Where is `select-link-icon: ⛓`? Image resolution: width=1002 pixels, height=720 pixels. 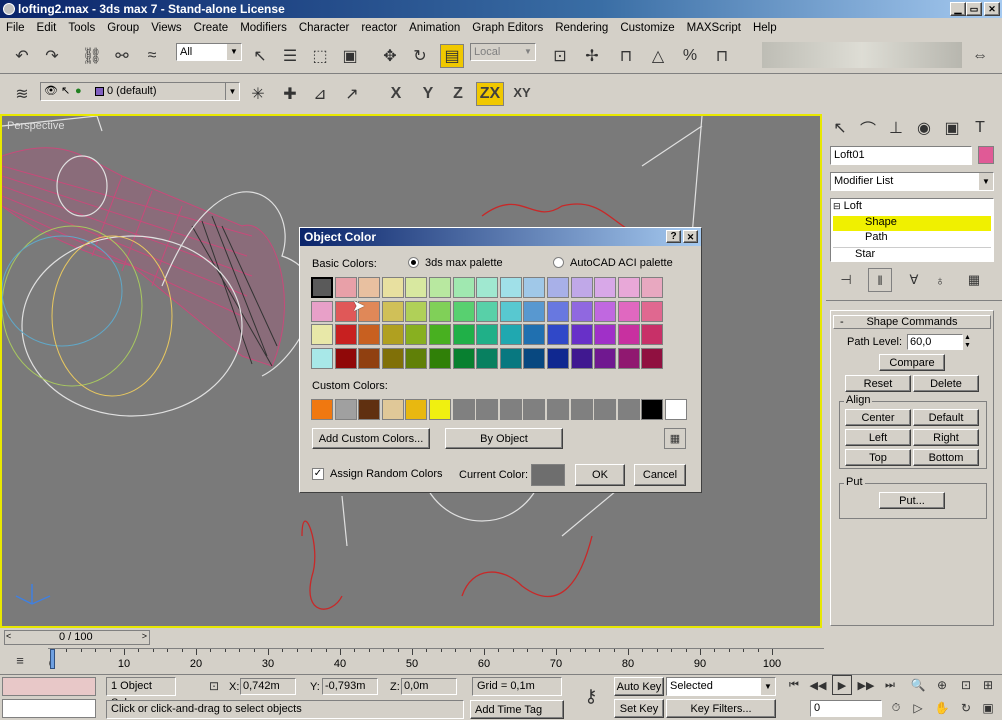
select-link-icon: ⛓ is located at coordinates (92, 56).